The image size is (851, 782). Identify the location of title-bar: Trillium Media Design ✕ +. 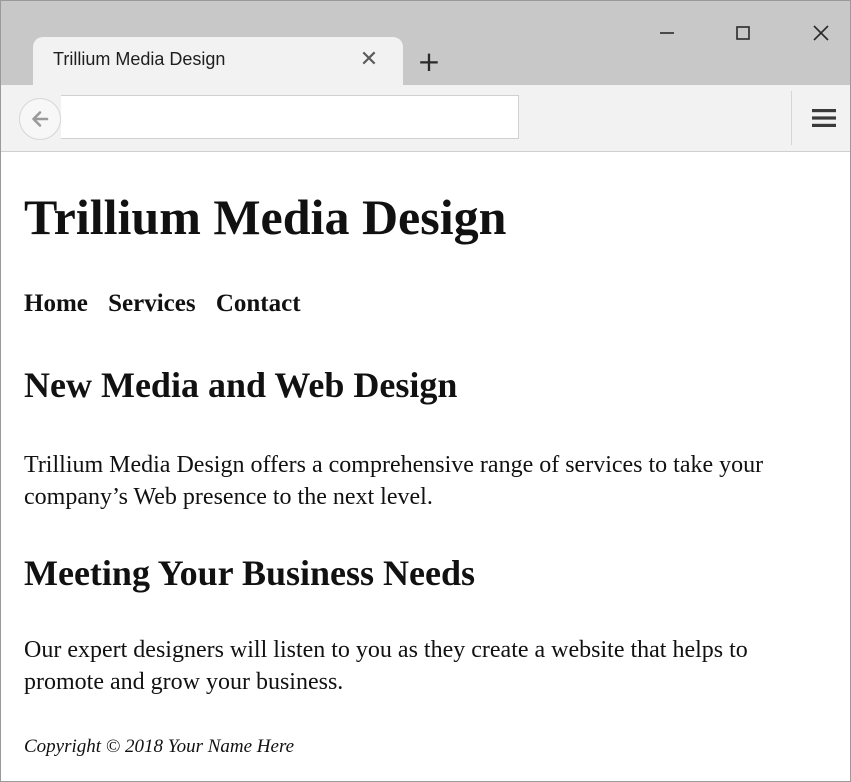
(425, 43).